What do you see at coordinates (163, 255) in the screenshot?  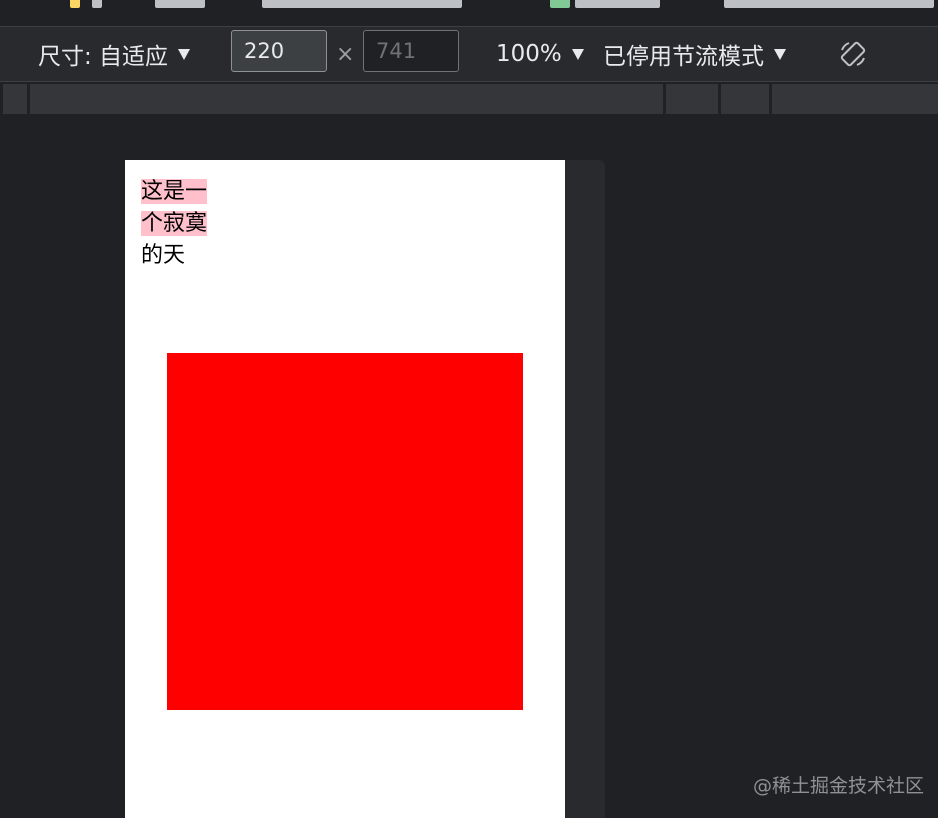 I see `plain-text: 的天` at bounding box center [163, 255].